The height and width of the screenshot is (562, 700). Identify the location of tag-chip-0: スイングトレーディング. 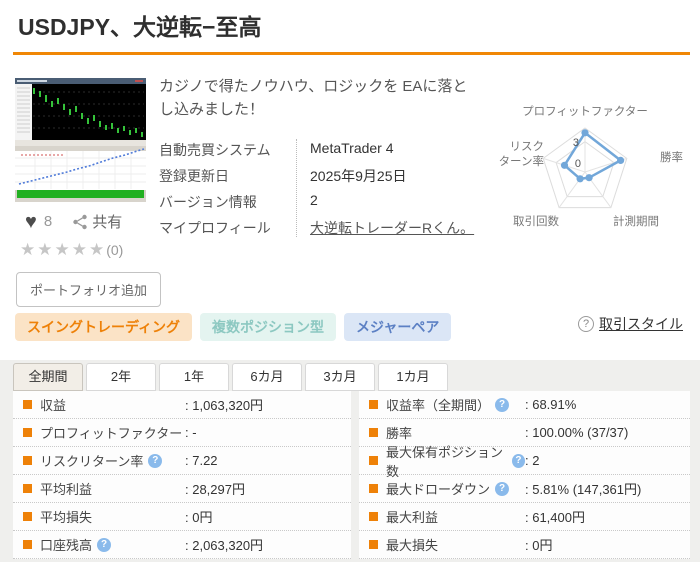
(104, 327).